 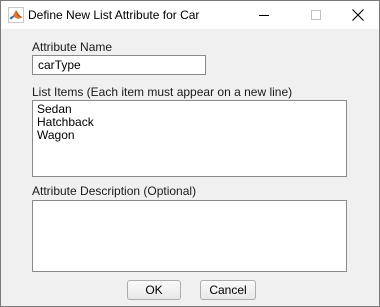 I want to click on minimize-icon, so click(x=264, y=15).